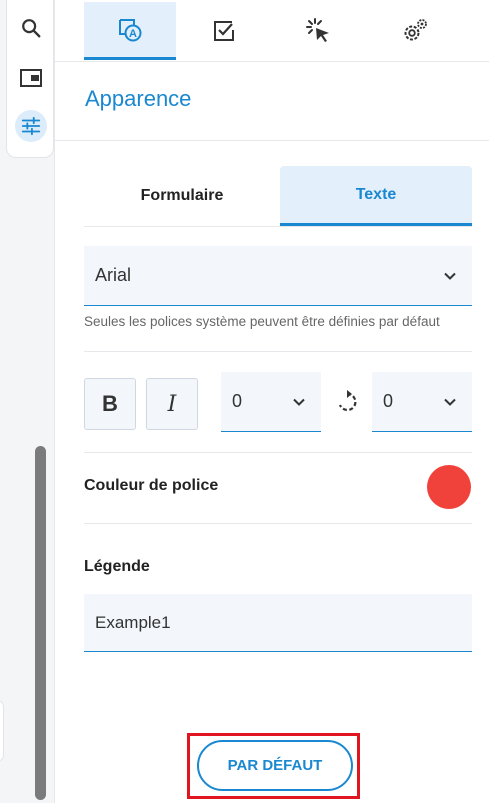 Image resolution: width=489 pixels, height=803 pixels. I want to click on settings-icon, so click(415, 30).